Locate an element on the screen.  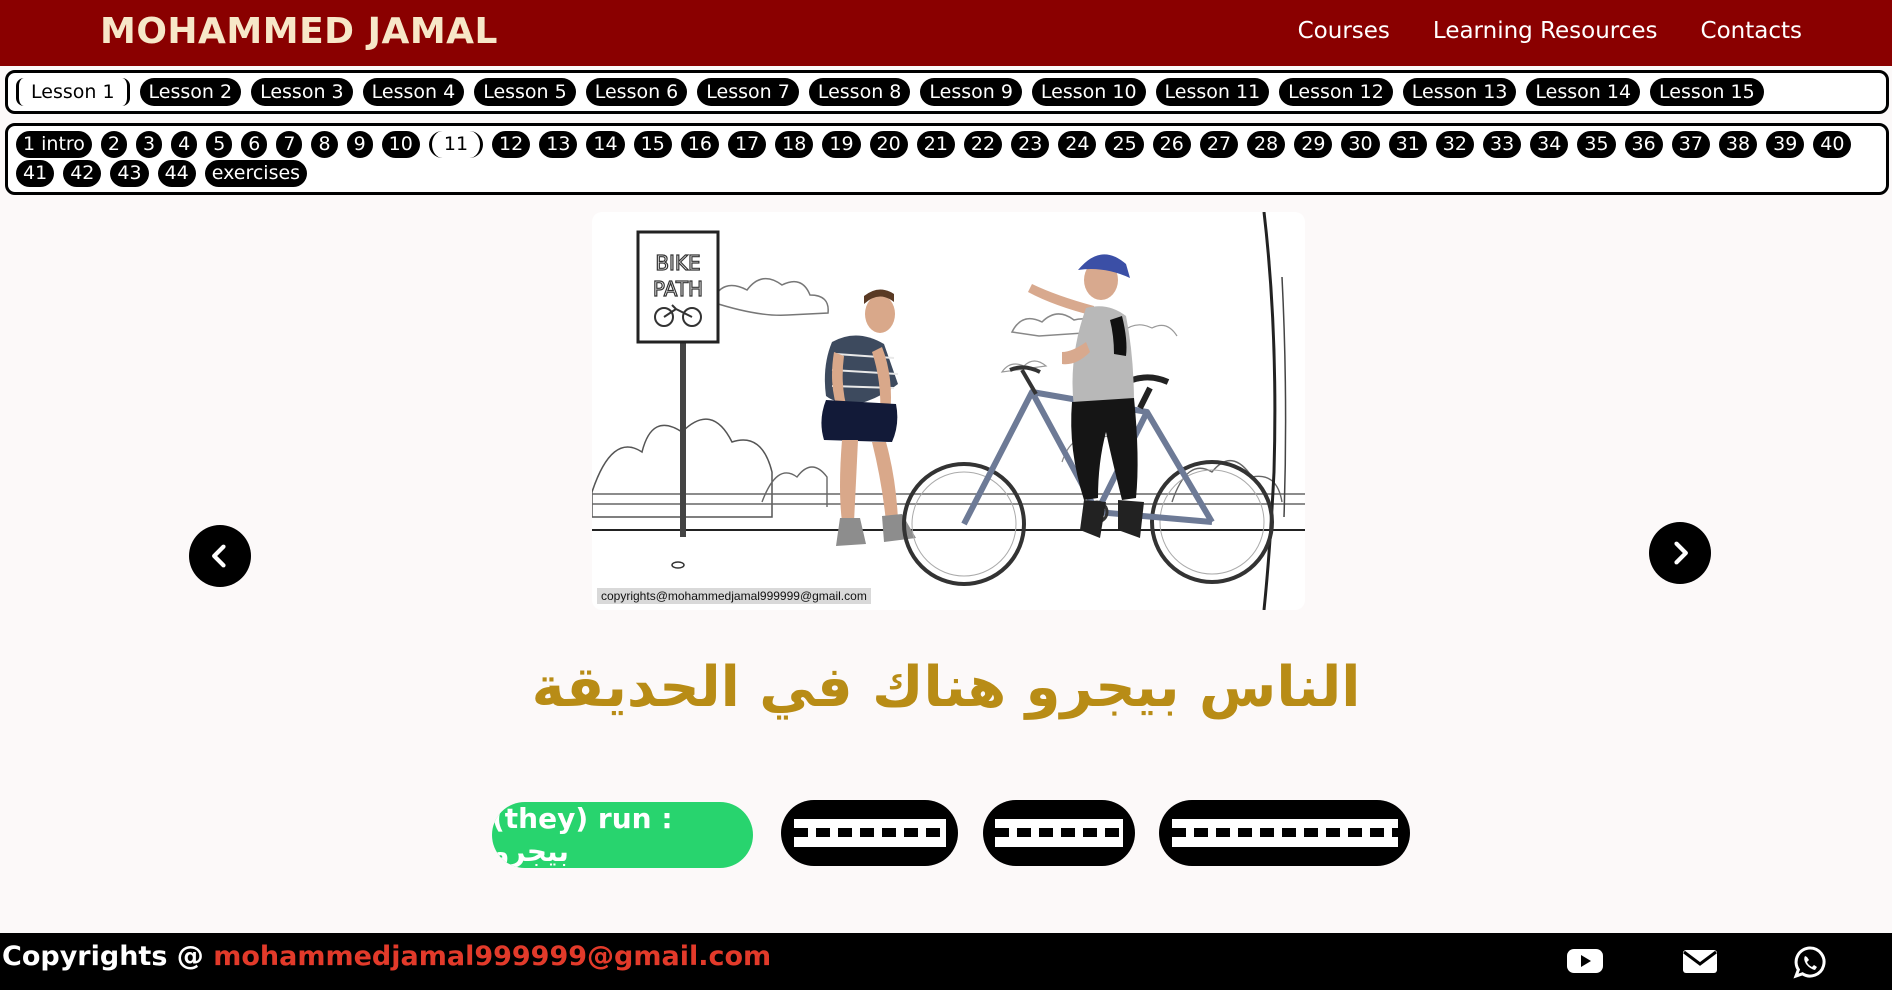
page-tab: 44 is located at coordinates (176, 173).